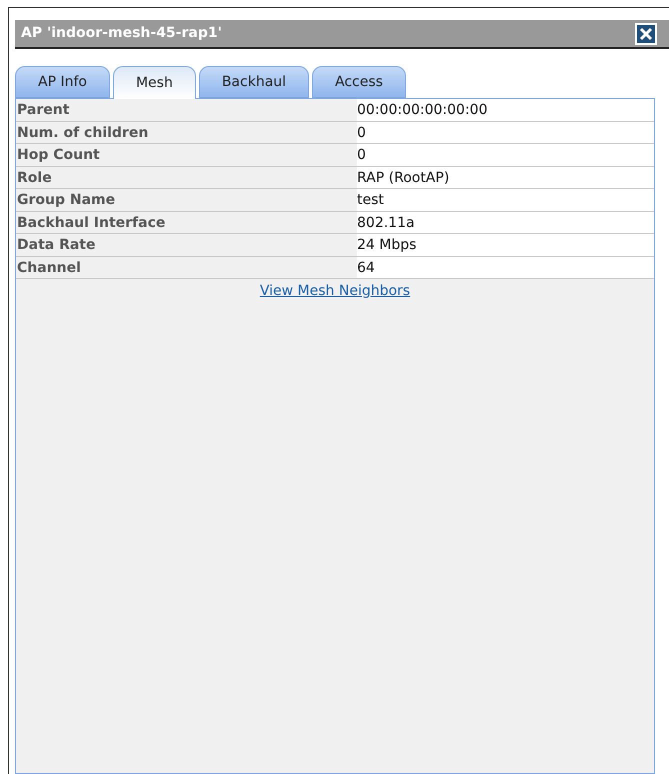 This screenshot has height=774, width=669. What do you see at coordinates (154, 82) in the screenshot?
I see `tab: Mesh` at bounding box center [154, 82].